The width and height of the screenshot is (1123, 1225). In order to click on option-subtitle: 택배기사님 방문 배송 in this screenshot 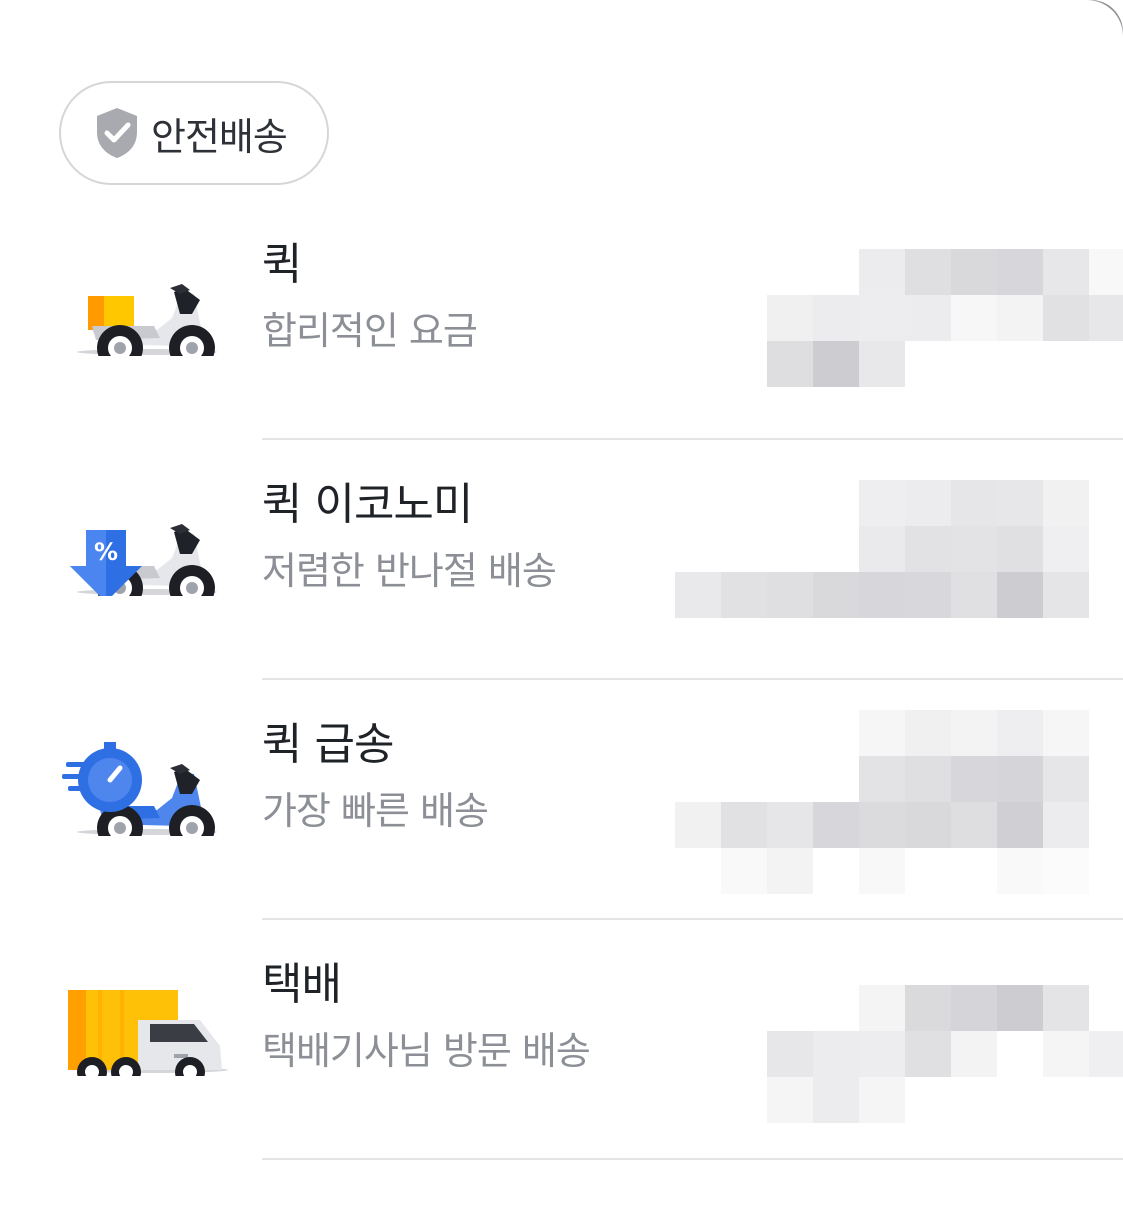, I will do `click(426, 1051)`.